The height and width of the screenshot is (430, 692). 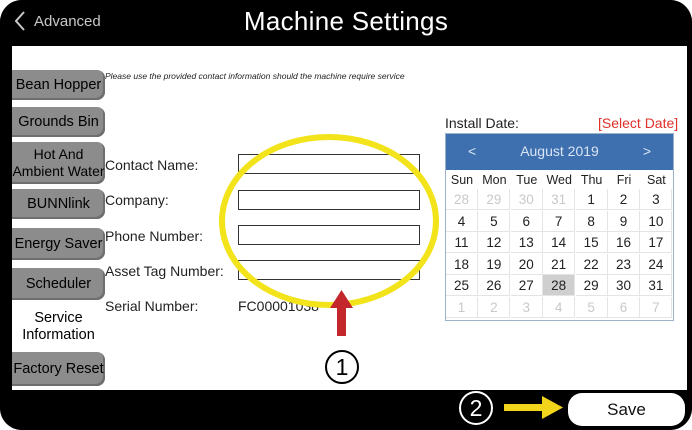 I want to click on tab-scheduler: Scheduler, so click(x=58, y=284).